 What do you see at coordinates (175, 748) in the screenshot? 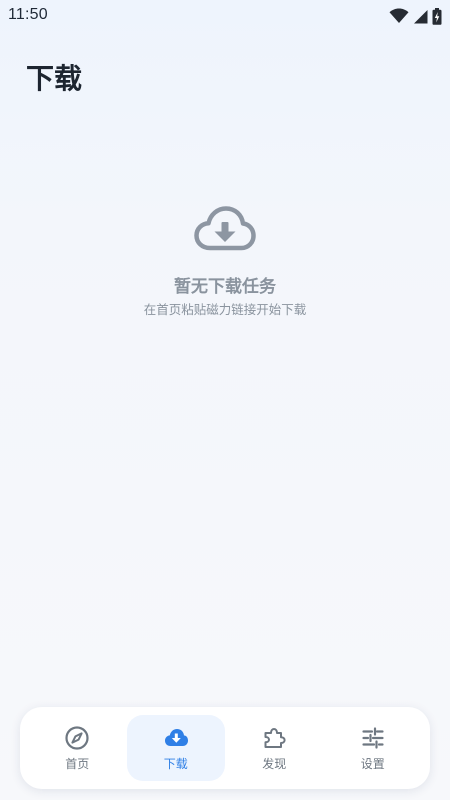
I see `nav-item-download: 下载` at bounding box center [175, 748].